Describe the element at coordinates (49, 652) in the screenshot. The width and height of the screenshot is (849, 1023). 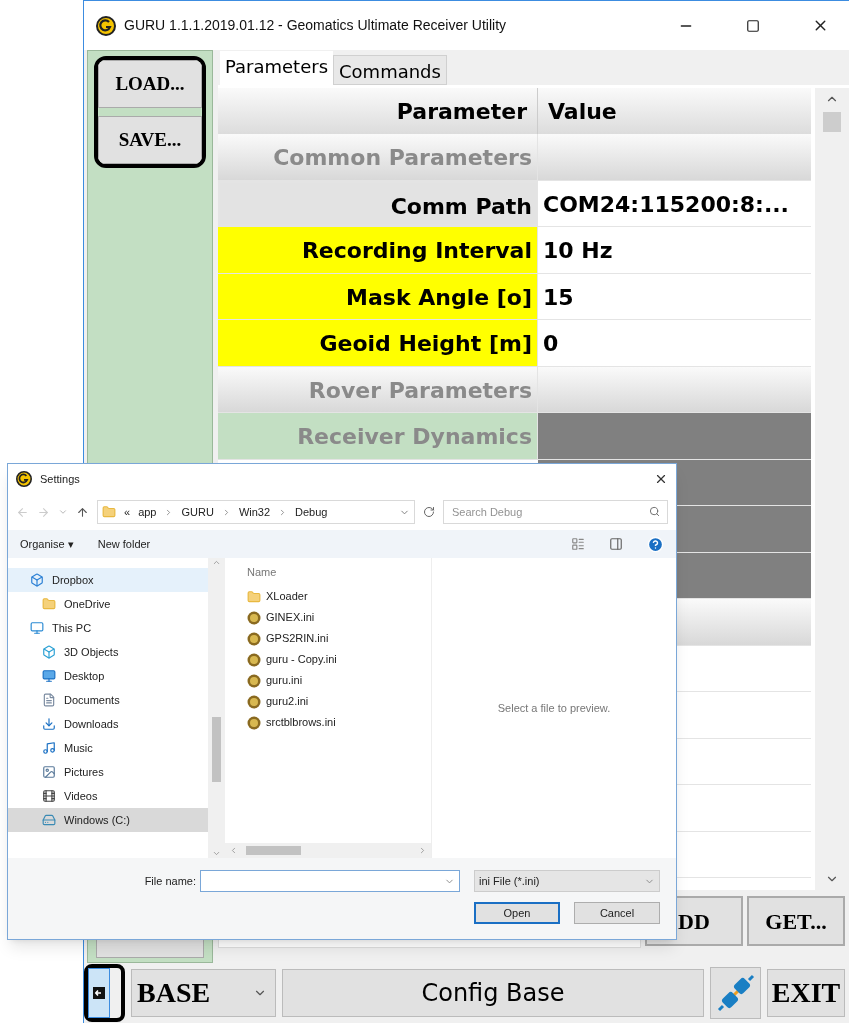
I see `cube-icon` at that location.